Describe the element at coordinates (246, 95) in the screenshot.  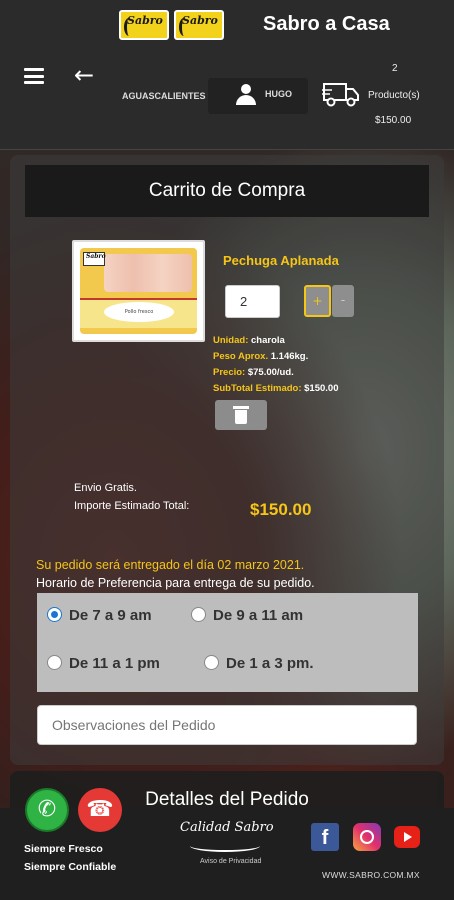
I see `user-icon` at that location.